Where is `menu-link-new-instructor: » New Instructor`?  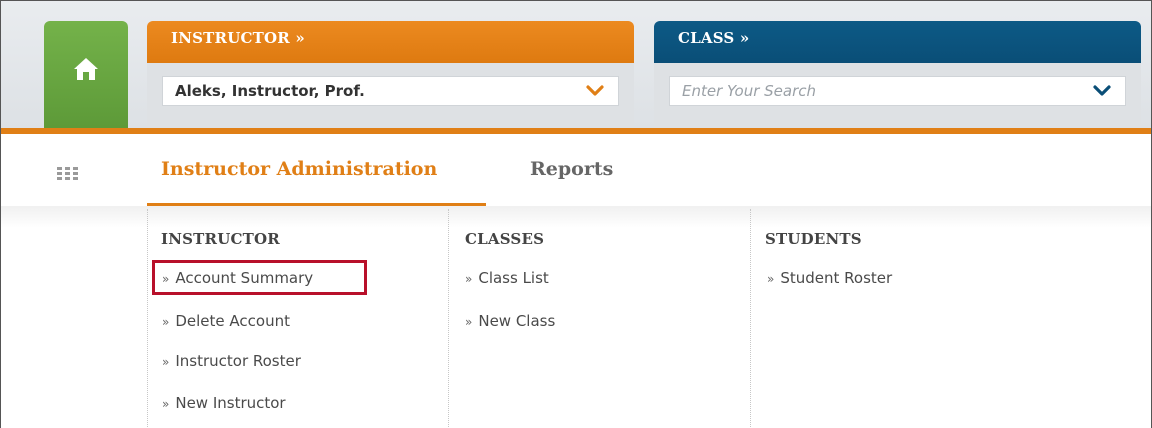 menu-link-new-instructor: » New Instructor is located at coordinates (224, 403).